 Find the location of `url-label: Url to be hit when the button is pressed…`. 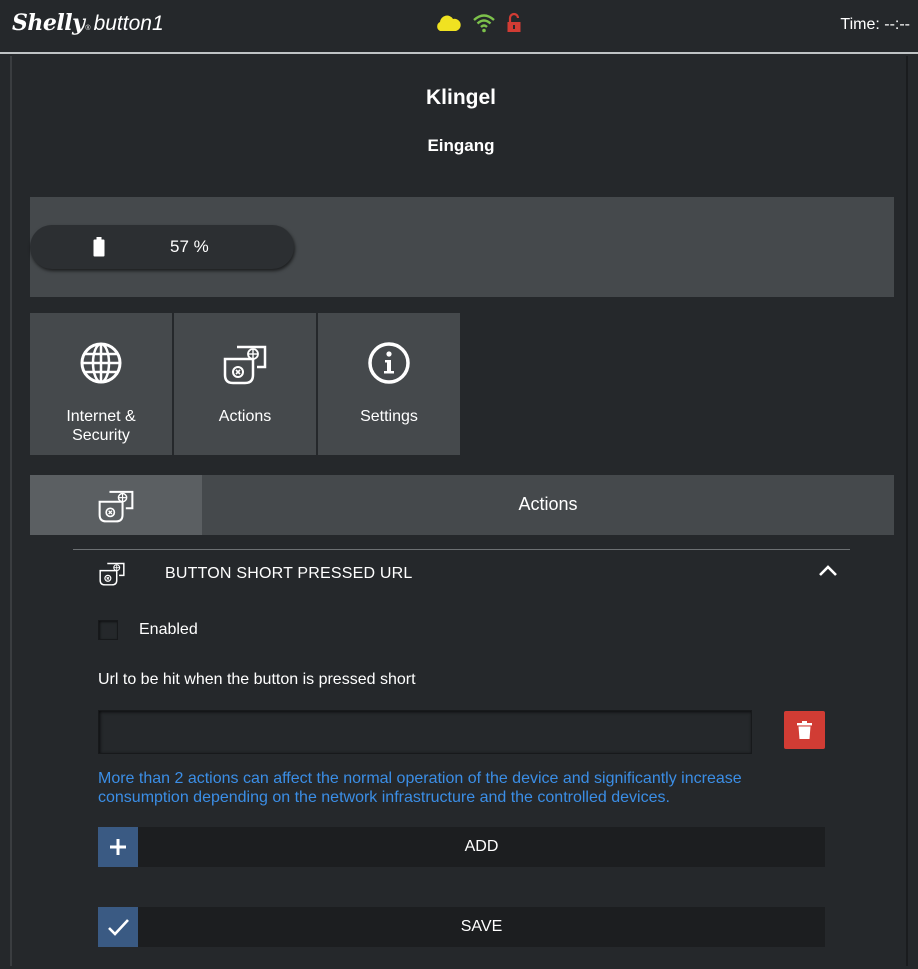

url-label: Url to be hit when the button is pressed… is located at coordinates (257, 679).